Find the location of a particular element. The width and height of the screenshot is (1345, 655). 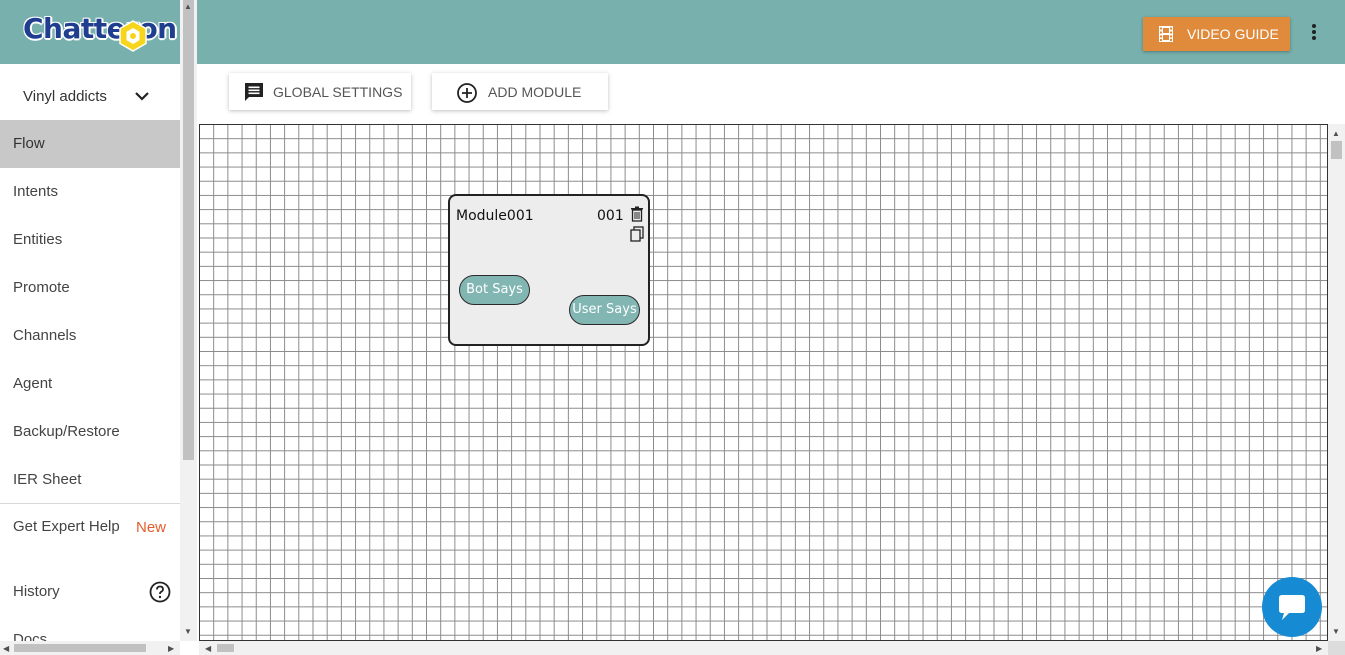

logo-text: Chatteron is located at coordinates (100, 28).